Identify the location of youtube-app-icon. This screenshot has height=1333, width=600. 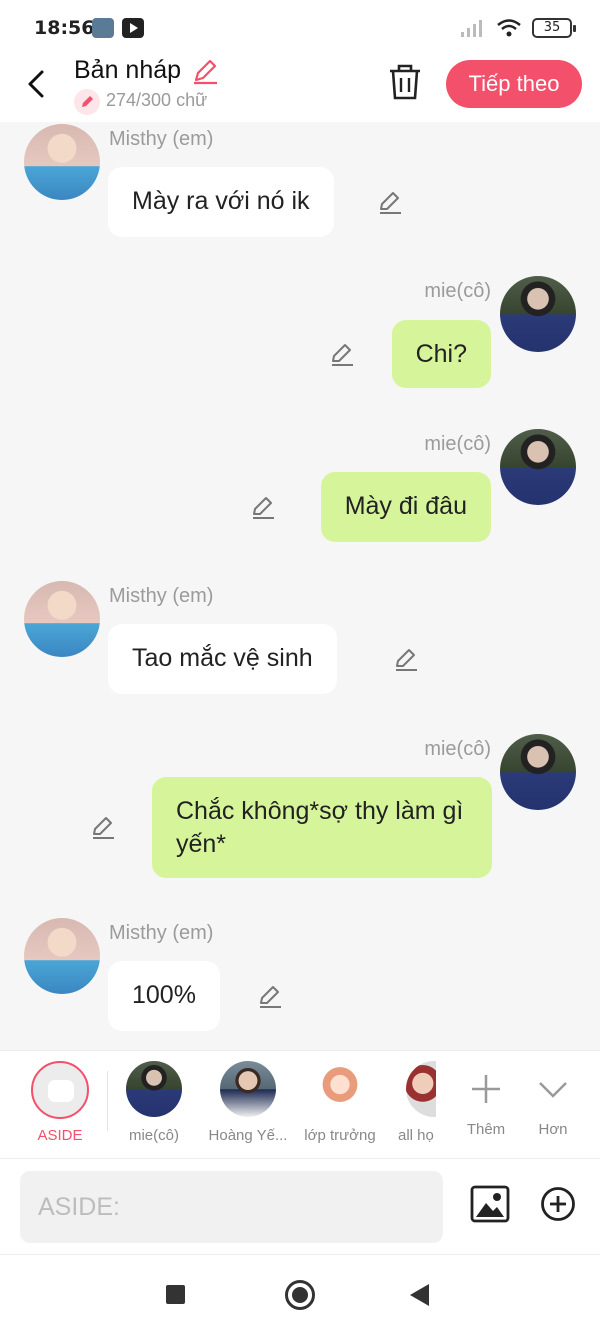
(133, 28).